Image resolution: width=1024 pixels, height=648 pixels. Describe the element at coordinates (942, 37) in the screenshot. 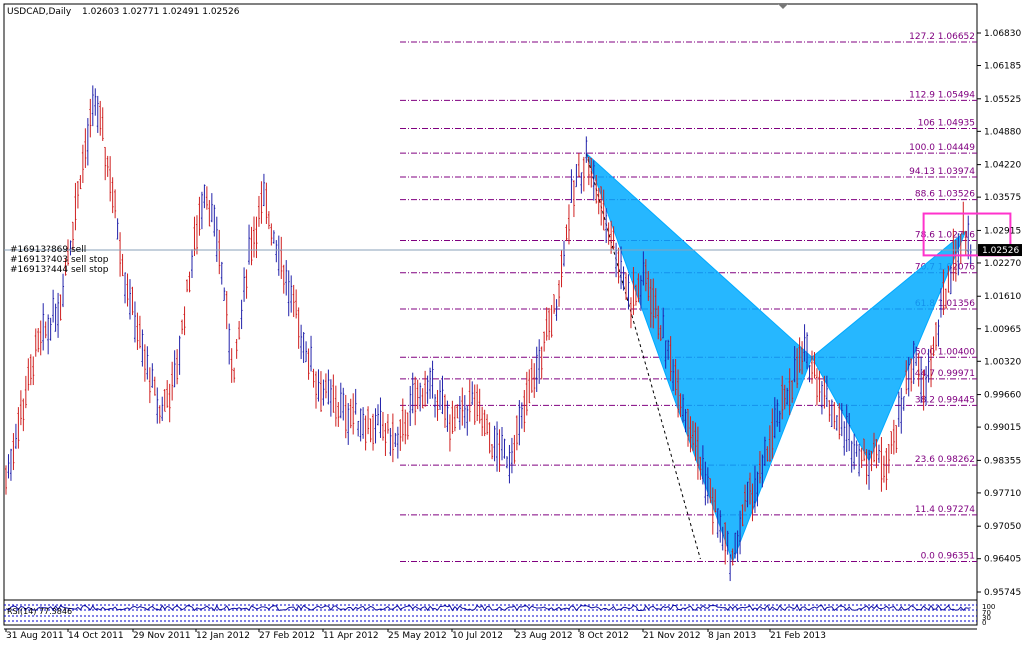

I see `fib-level-label: 127.2 1.06652` at that location.